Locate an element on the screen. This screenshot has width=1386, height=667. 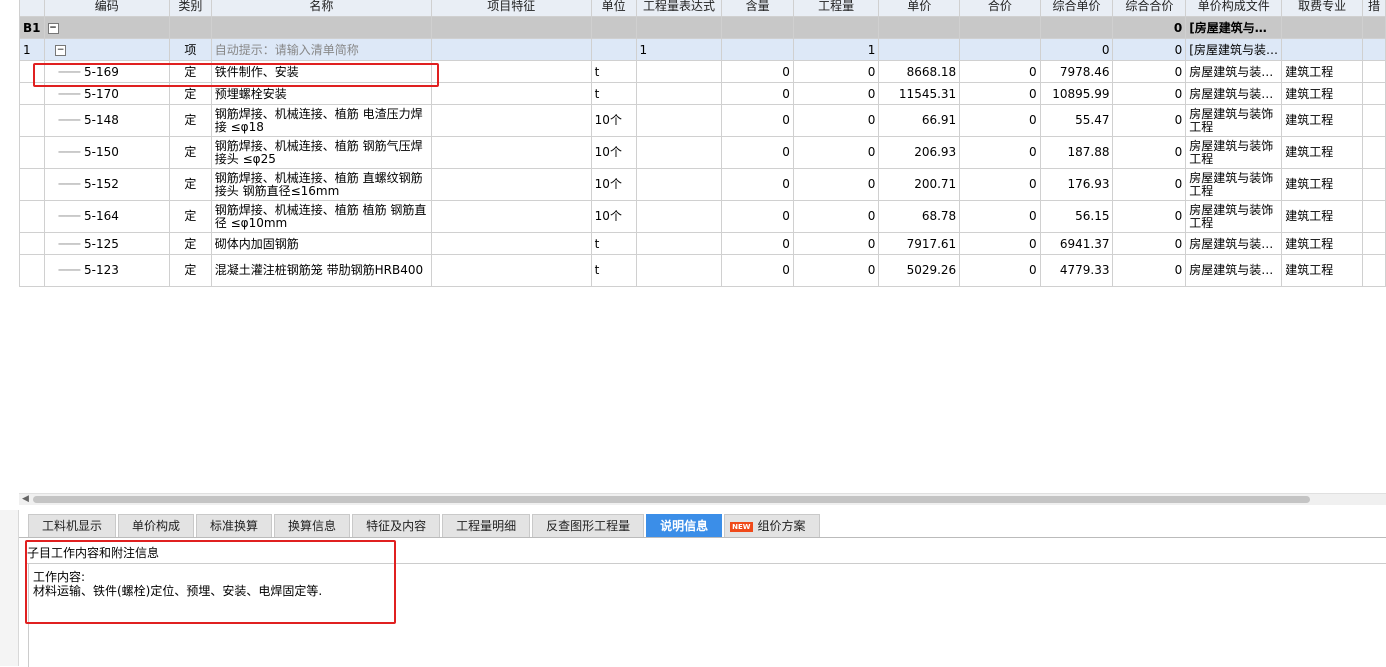
horizontal-scrollbar: ◀ is located at coordinates (702, 499).